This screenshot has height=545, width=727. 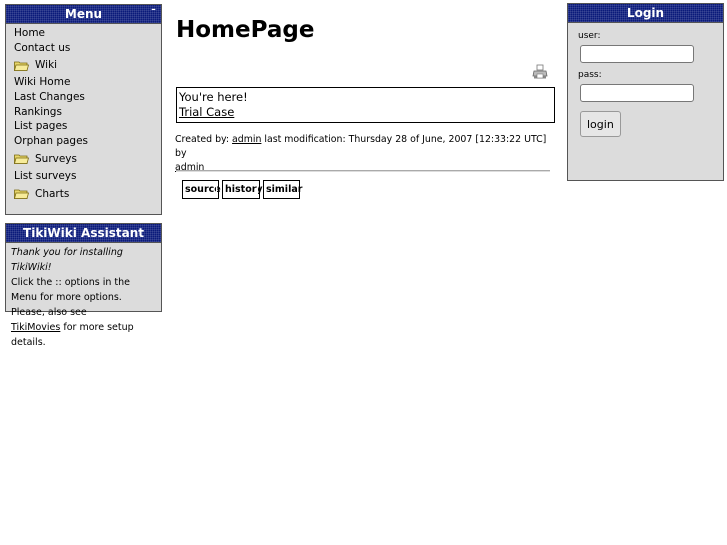 I want to click on menu-item-label: Charts, so click(x=52, y=193).